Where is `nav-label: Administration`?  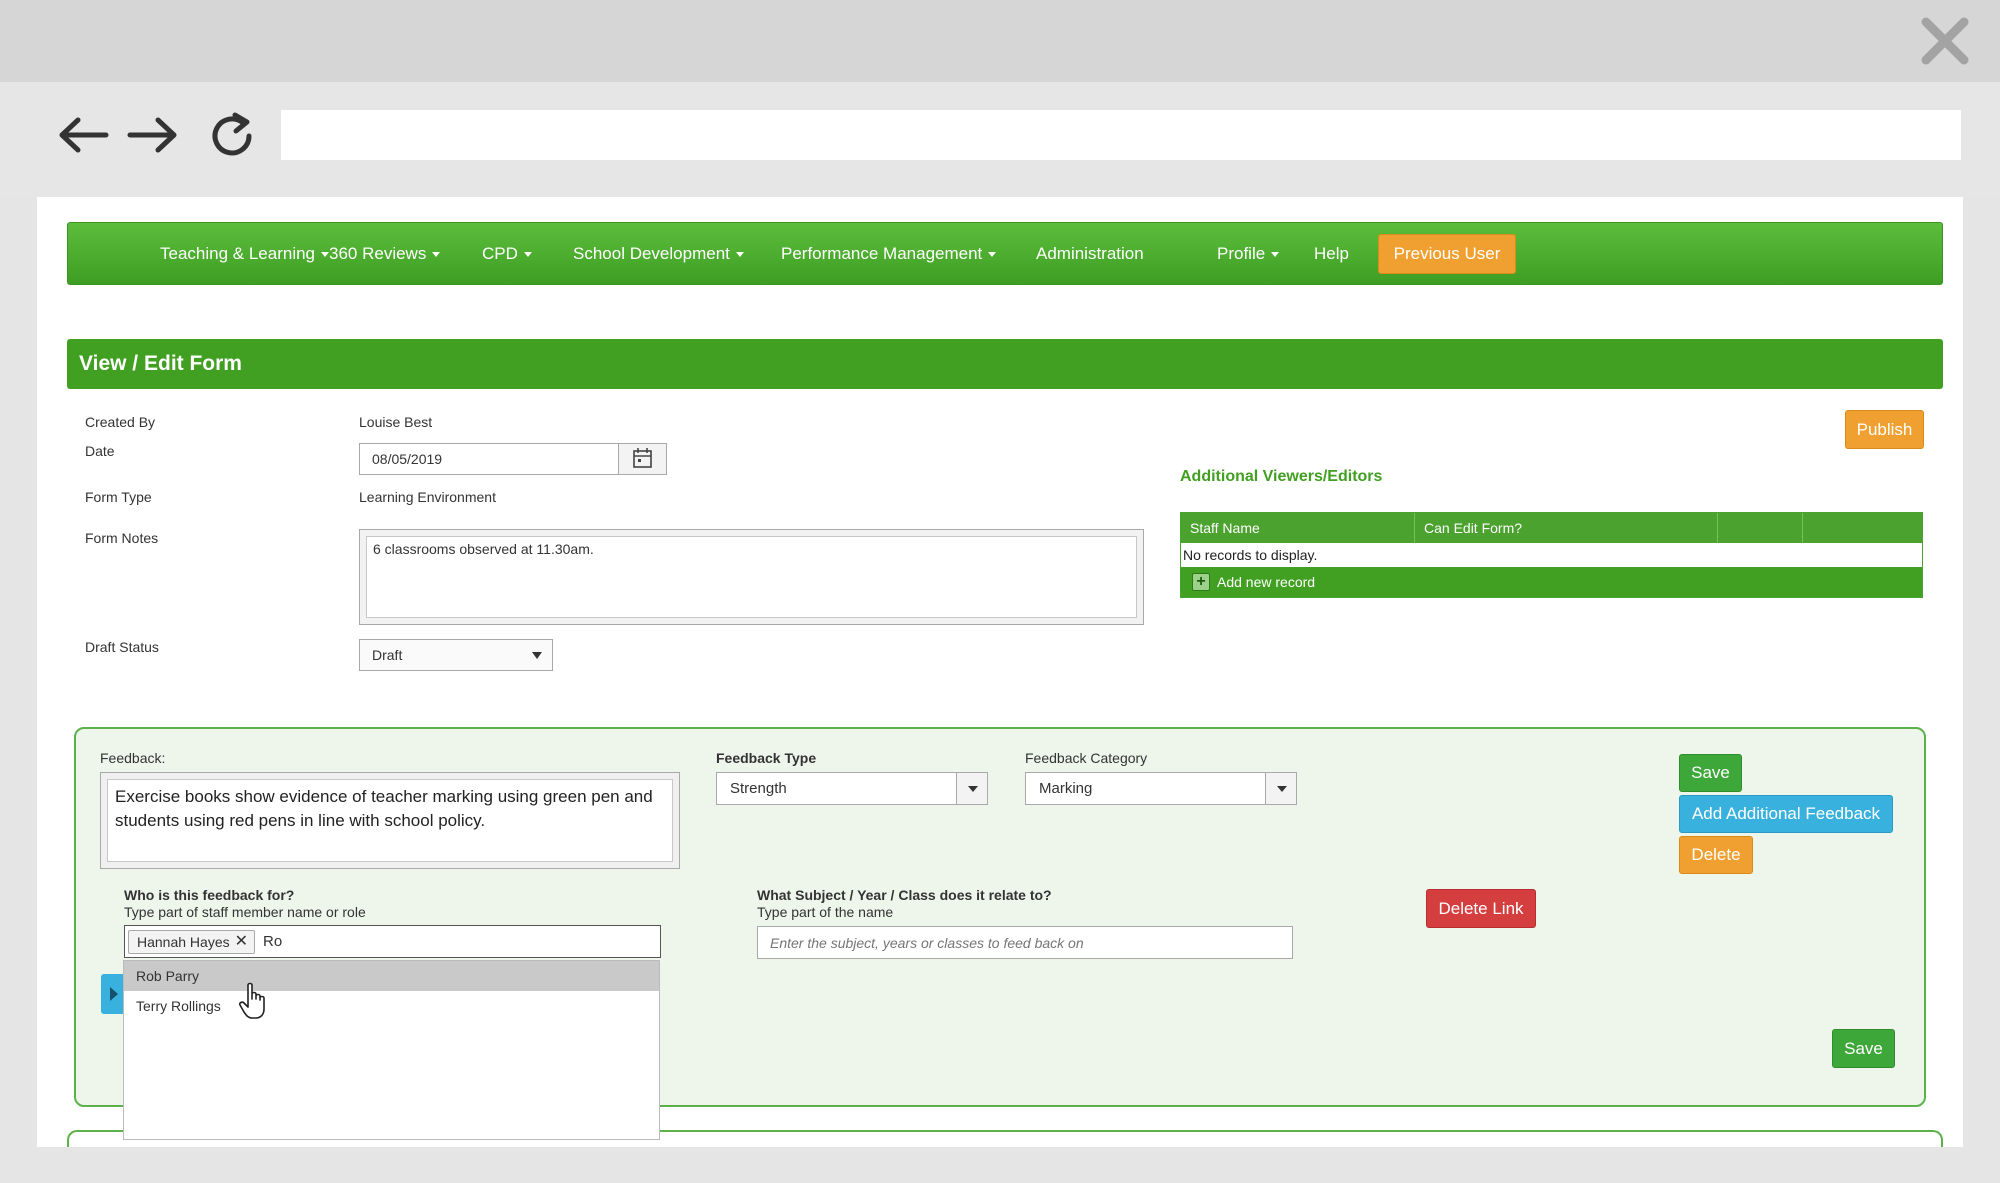 nav-label: Administration is located at coordinates (1090, 253).